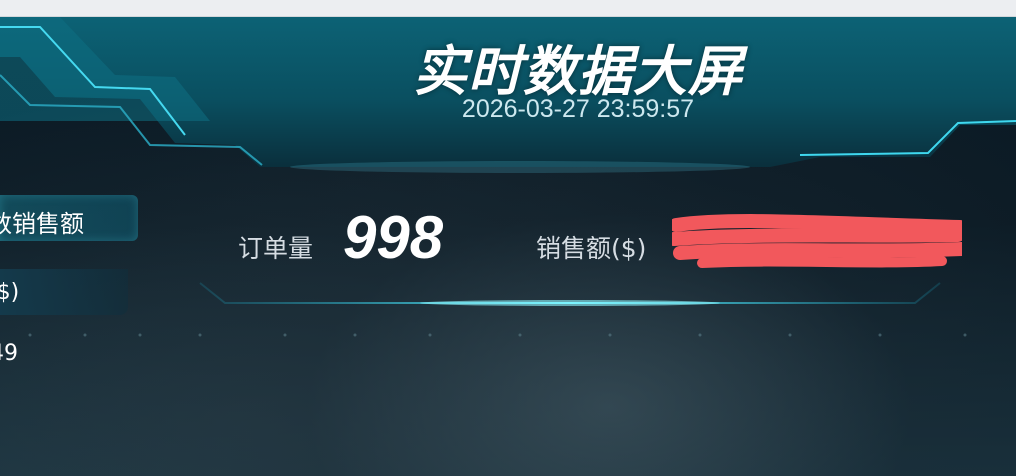 Image resolution: width=1016 pixels, height=476 pixels. Describe the element at coordinates (10, 292) in the screenshot. I see `left-row-label: ($)` at that location.